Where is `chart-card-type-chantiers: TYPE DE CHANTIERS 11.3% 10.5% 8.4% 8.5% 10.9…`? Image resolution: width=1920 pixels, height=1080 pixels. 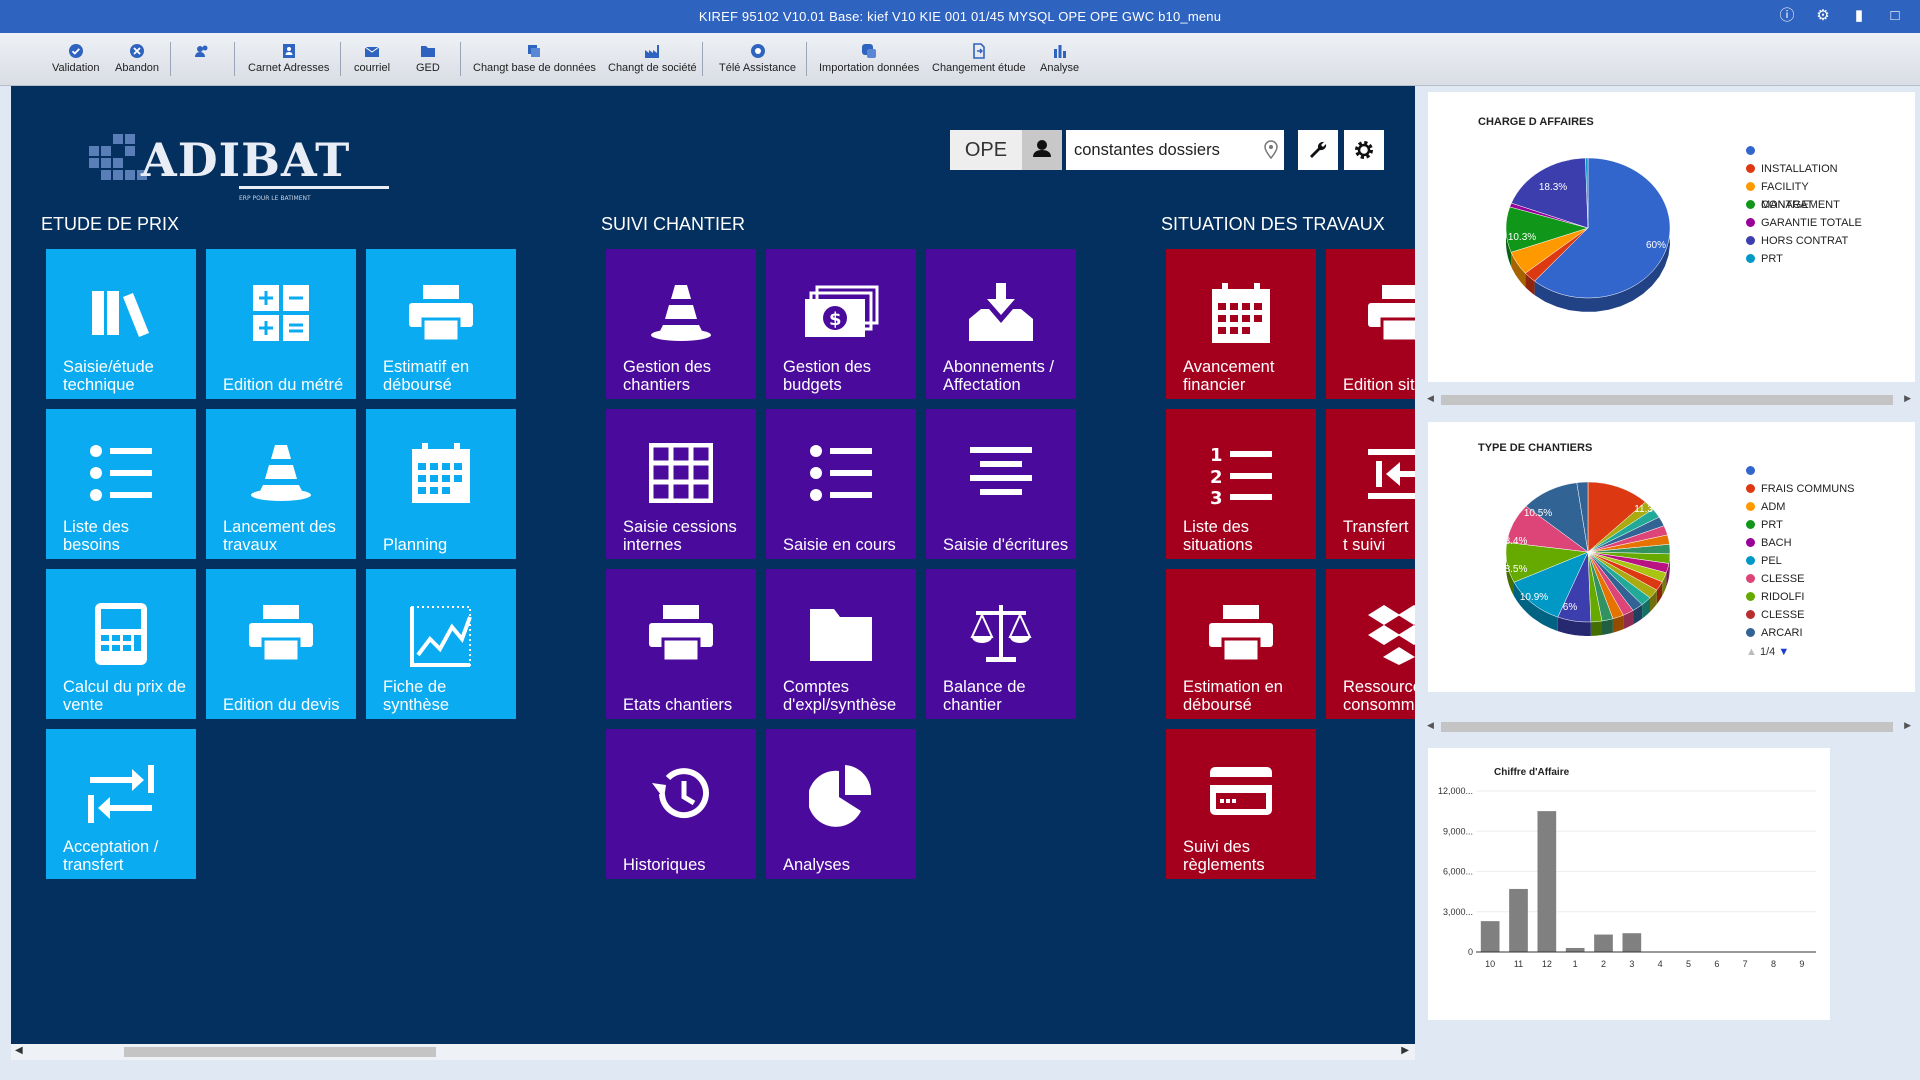
chart-card-type-chantiers: TYPE DE CHANTIERS 11.3% 10.5% 8.4% 8.5% 10.9… is located at coordinates (1671, 557).